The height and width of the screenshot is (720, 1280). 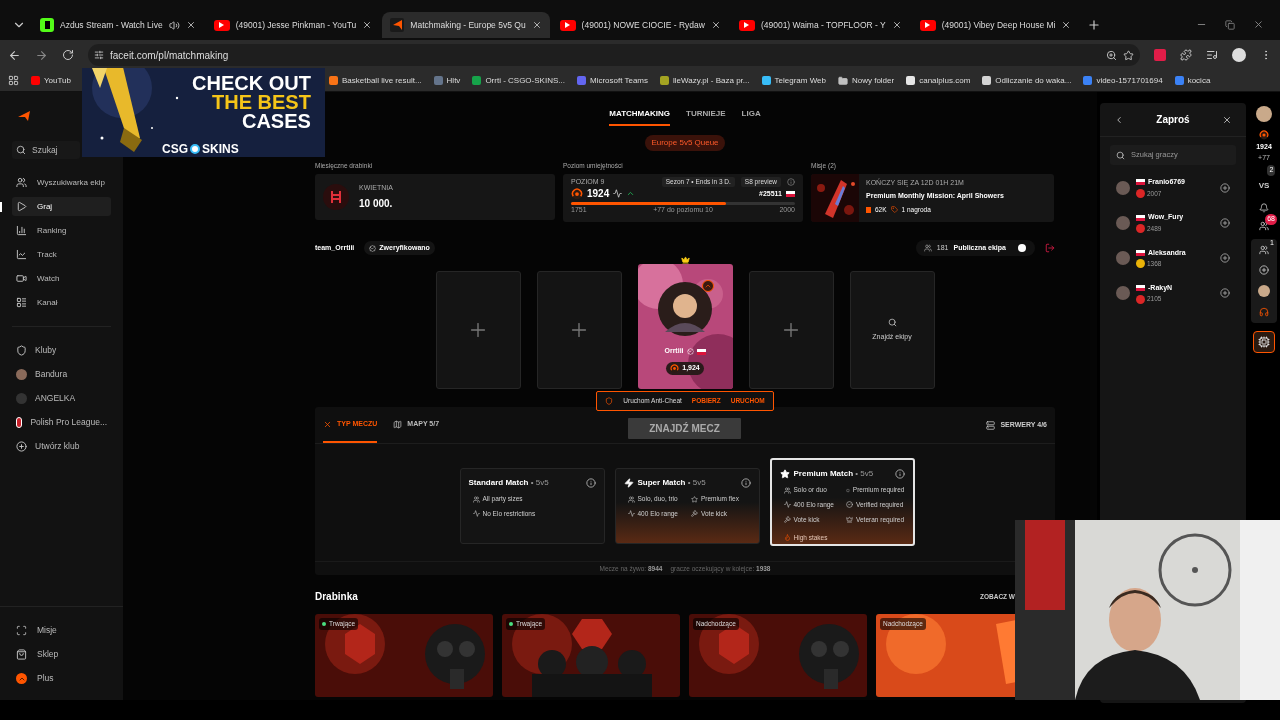 I want to click on club-item: Utwórz klub, so click(x=61, y=446).